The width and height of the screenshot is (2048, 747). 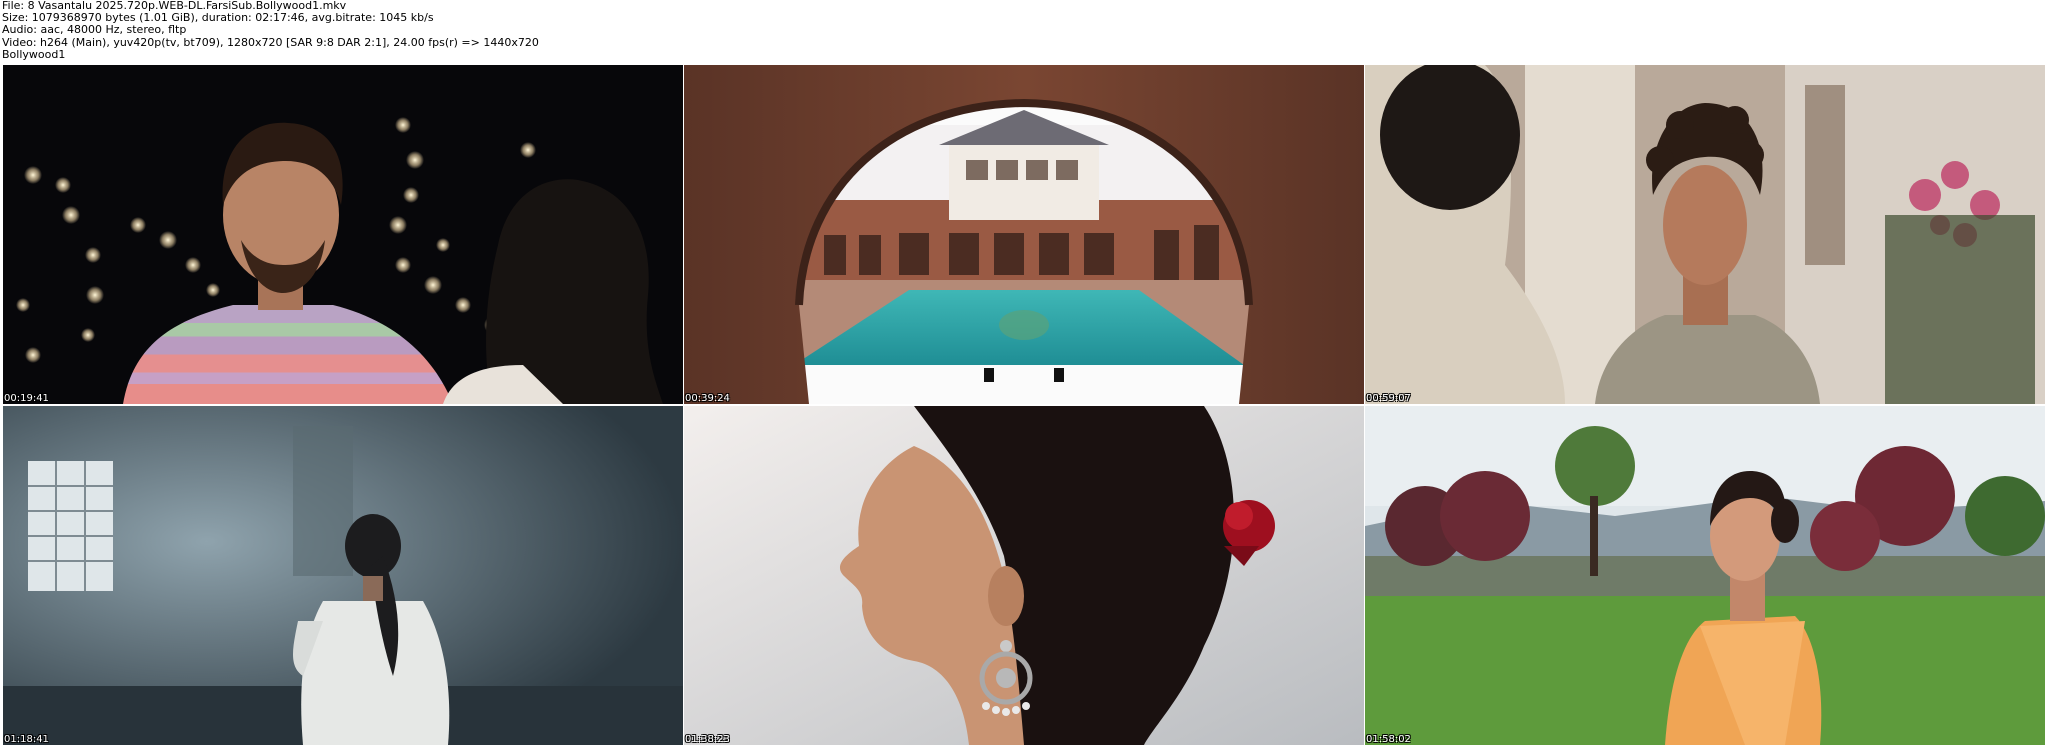 What do you see at coordinates (707, 739) in the screenshot?
I see `timestamp-5: 01:38:23` at bounding box center [707, 739].